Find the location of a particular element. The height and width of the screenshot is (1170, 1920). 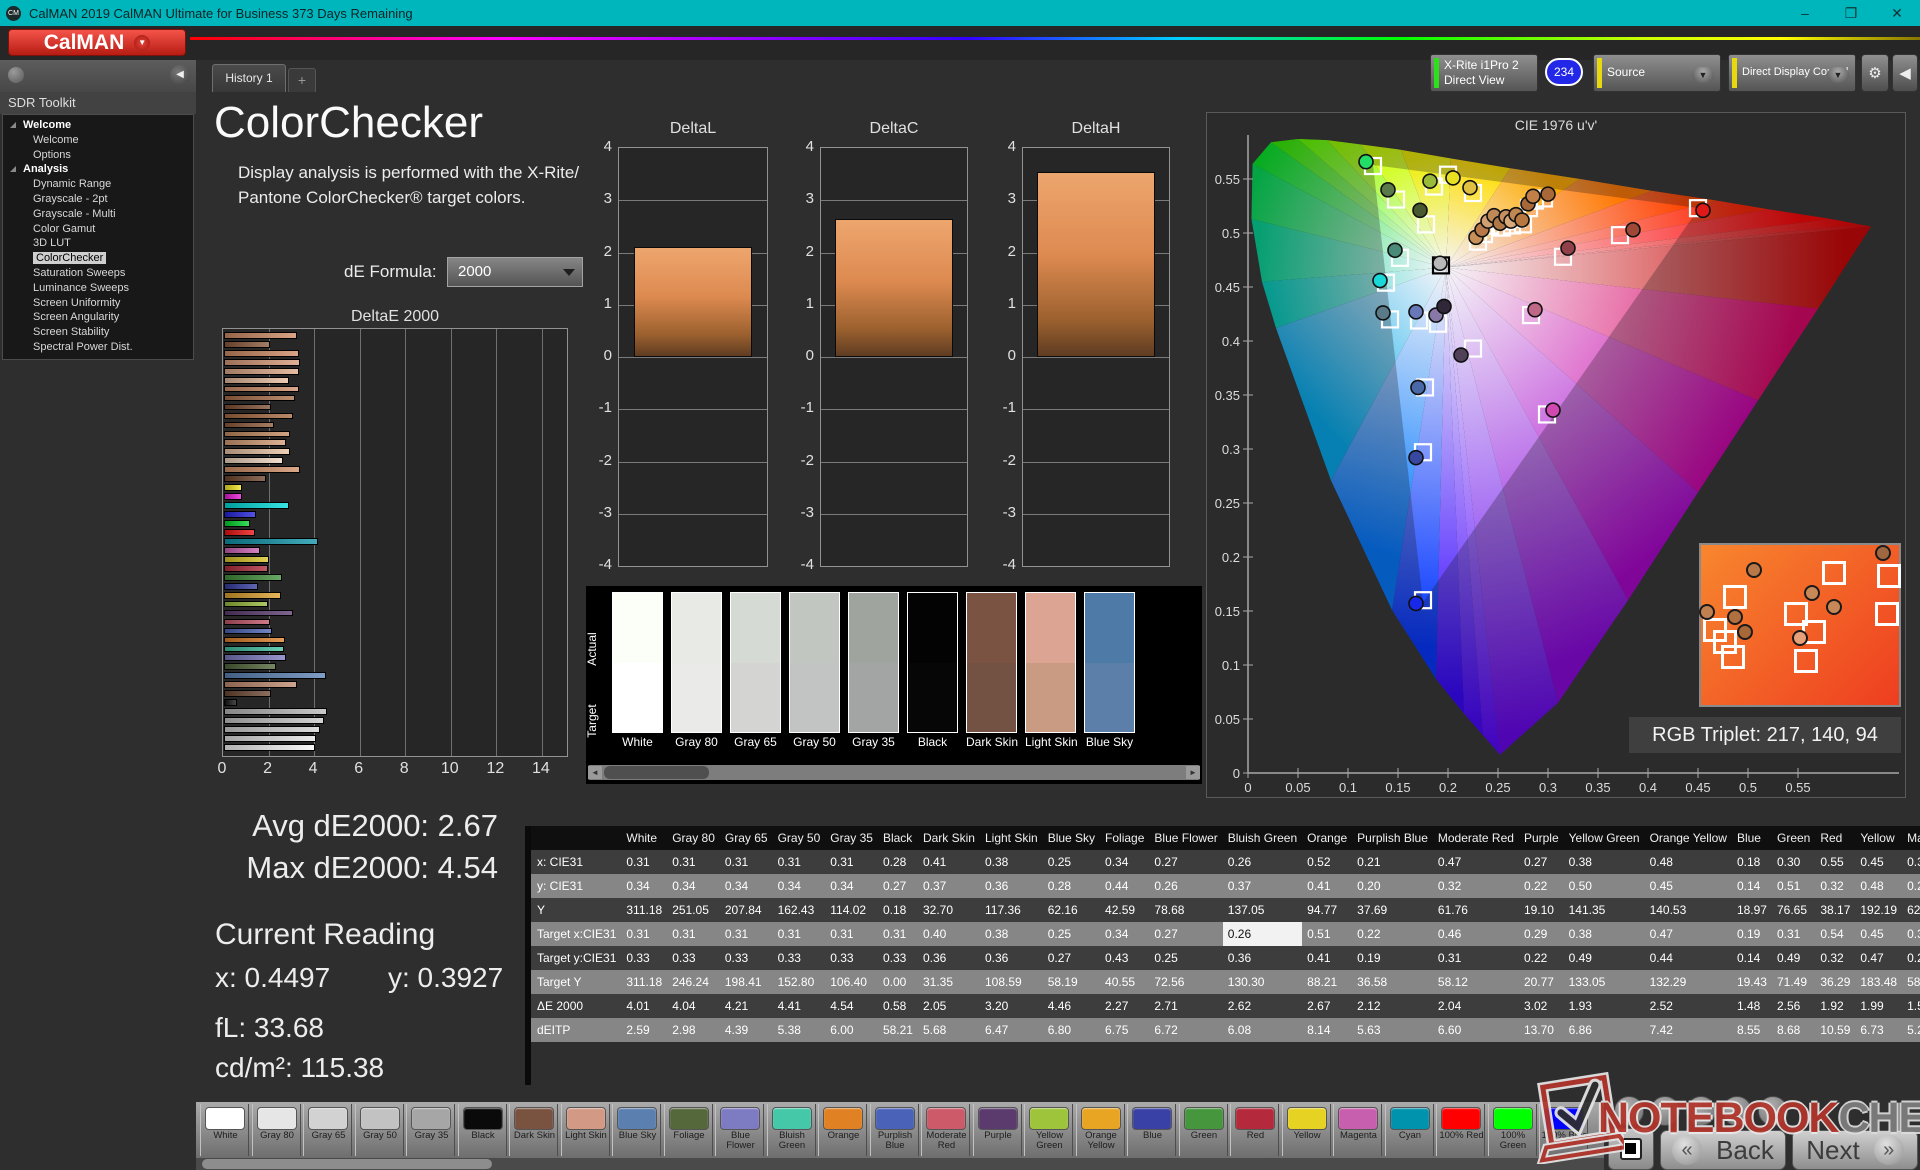

minimize-button: – is located at coordinates (1805, 13).